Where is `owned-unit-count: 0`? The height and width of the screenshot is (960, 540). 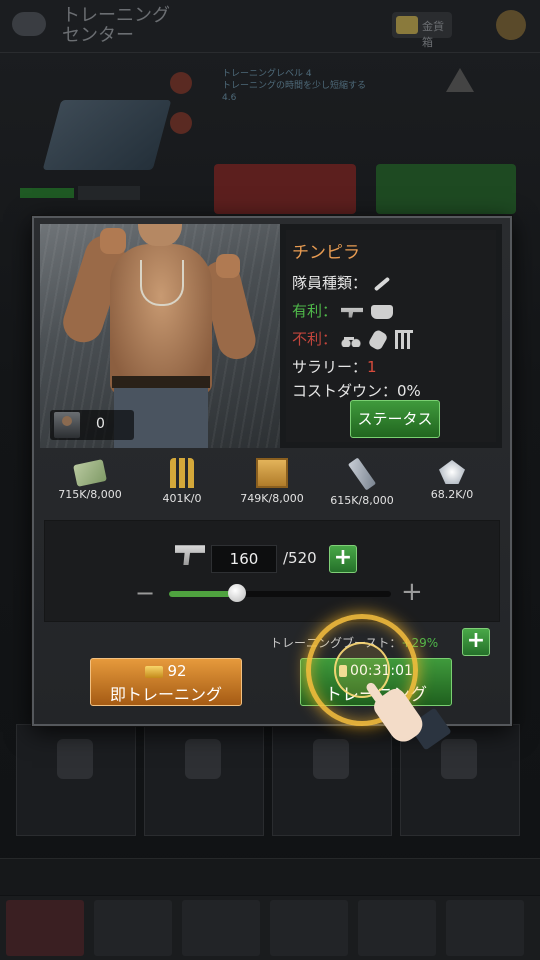
owned-unit-count: 0 is located at coordinates (92, 425).